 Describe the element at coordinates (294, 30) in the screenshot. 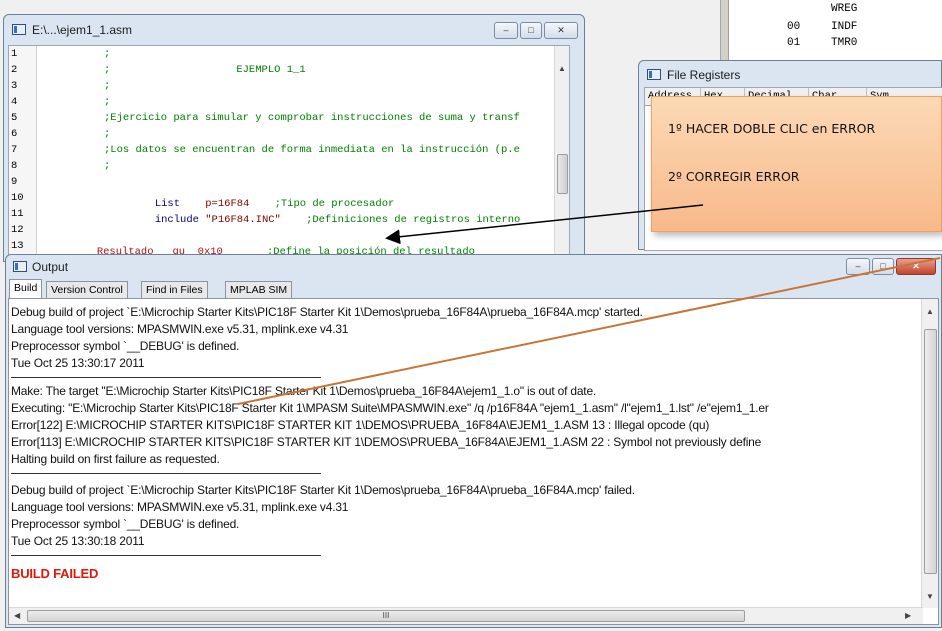

I see `editor-titlebar: E:\...\ejem1_1.asm – □ ✕` at that location.